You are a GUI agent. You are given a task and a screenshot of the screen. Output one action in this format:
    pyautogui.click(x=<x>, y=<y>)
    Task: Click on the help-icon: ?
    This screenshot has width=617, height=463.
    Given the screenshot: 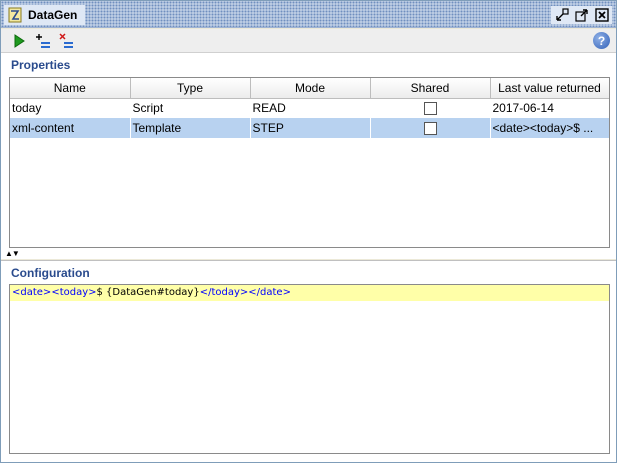 What is the action you would take?
    pyautogui.click(x=601, y=40)
    